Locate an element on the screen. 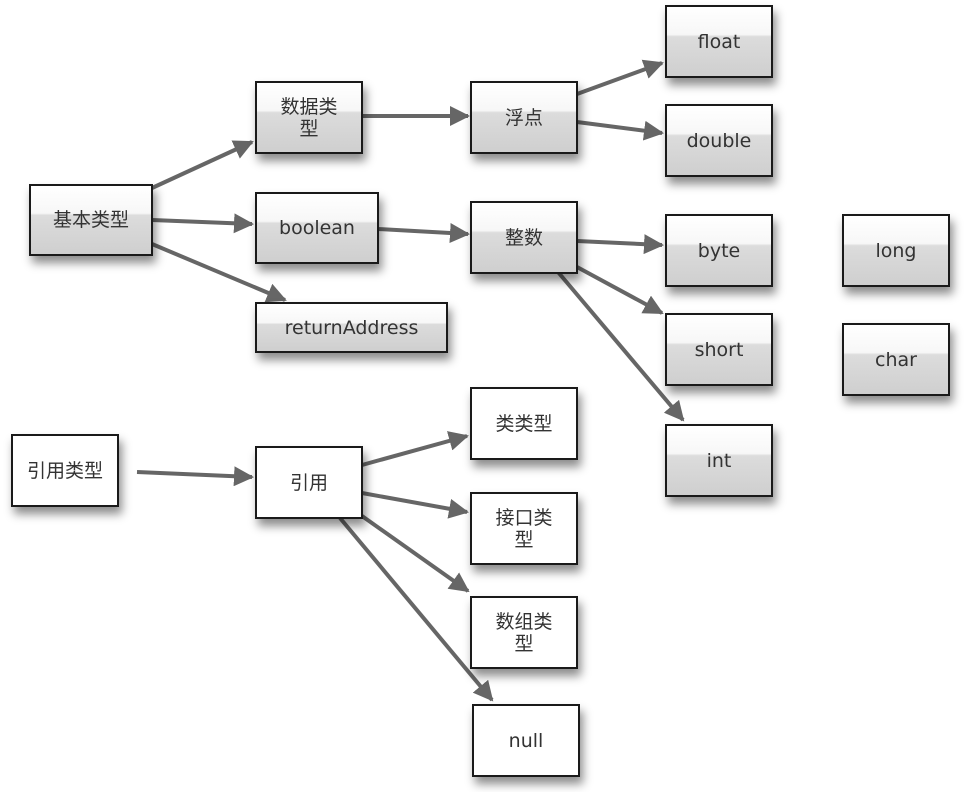 This screenshot has height=792, width=966. node-primitive-type: 基本类型 is located at coordinates (91, 220).